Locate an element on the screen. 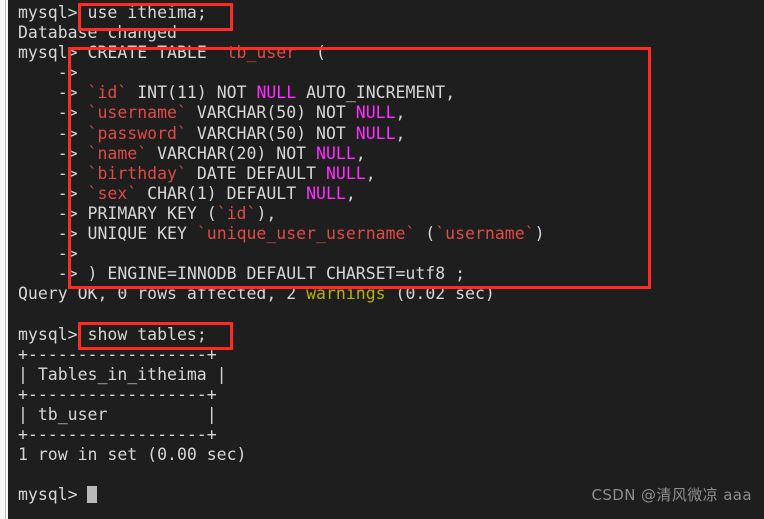 The image size is (764, 519). csdn-watermark: CSDN @清风微凉 aaa is located at coordinates (671, 495).